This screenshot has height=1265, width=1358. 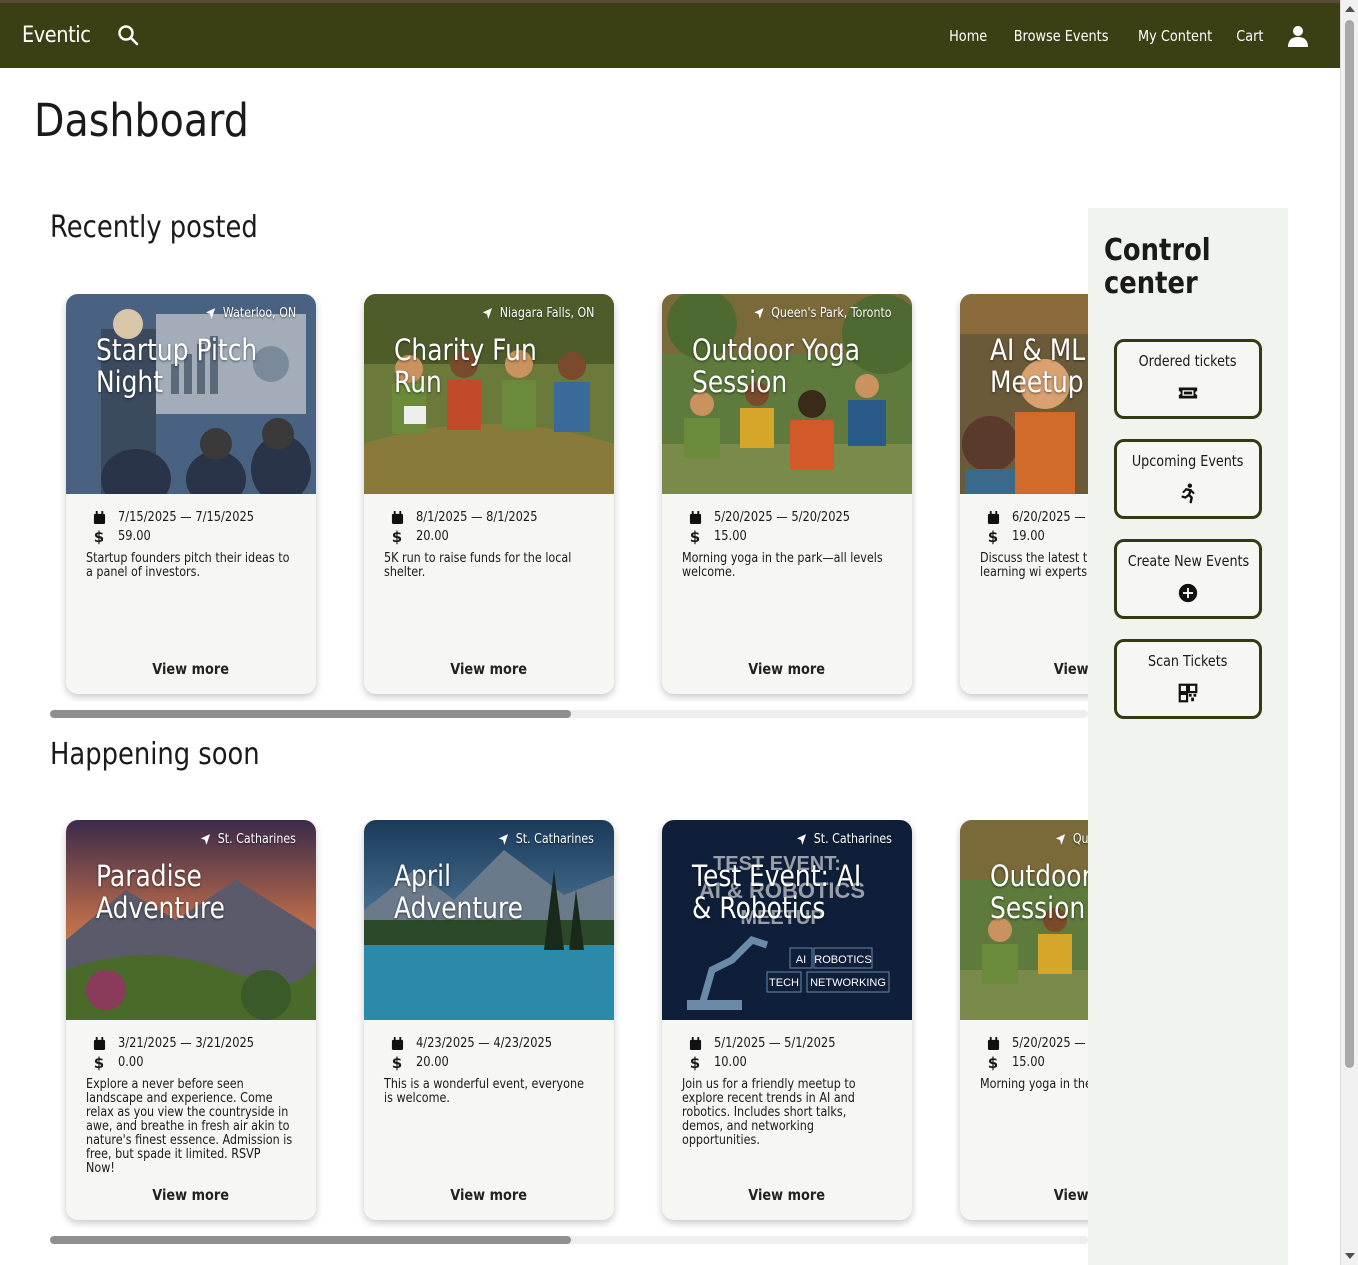 What do you see at coordinates (1188, 693) in the screenshot?
I see `qr-code-icon` at bounding box center [1188, 693].